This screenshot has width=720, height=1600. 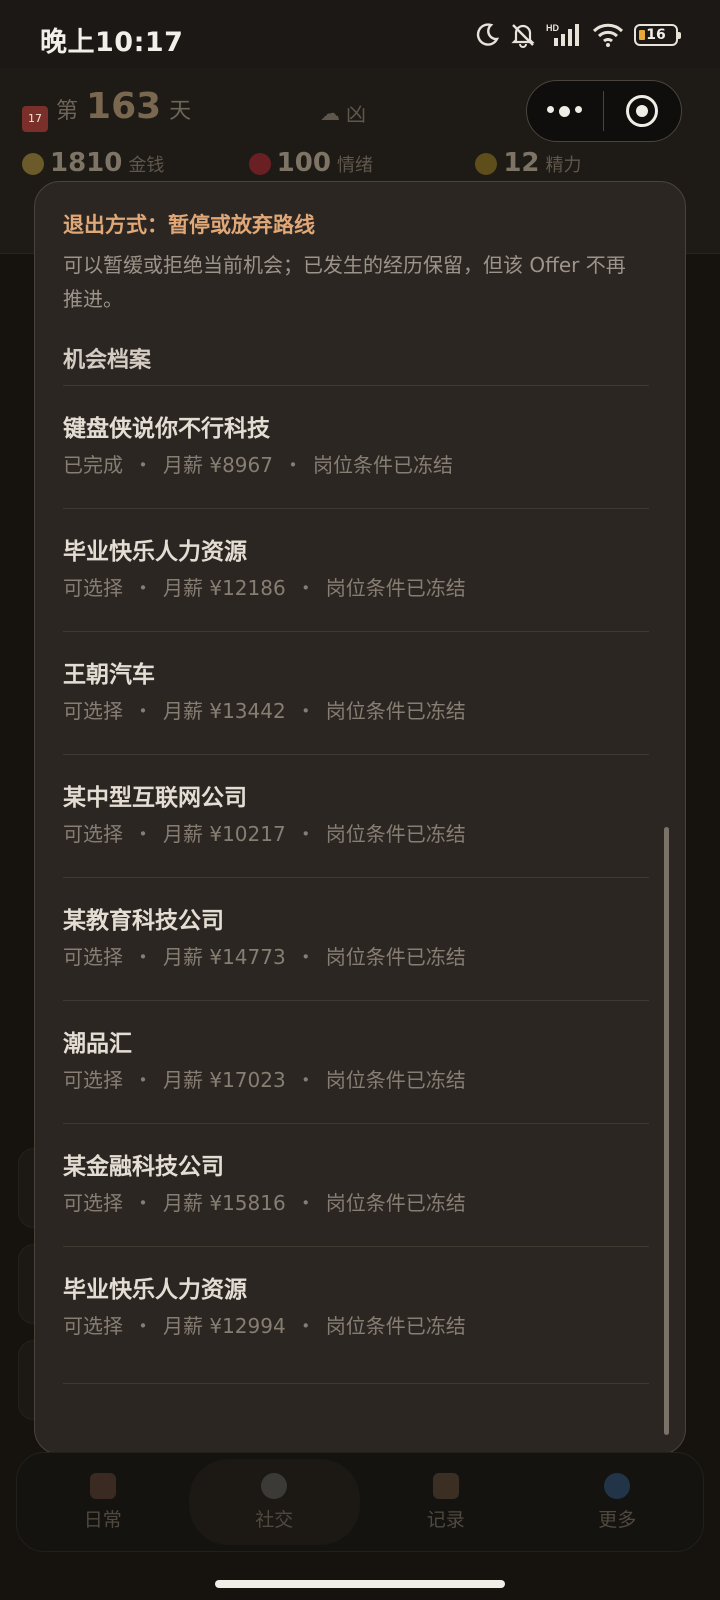 What do you see at coordinates (360, 1584) in the screenshot?
I see `home-indicator` at bounding box center [360, 1584].